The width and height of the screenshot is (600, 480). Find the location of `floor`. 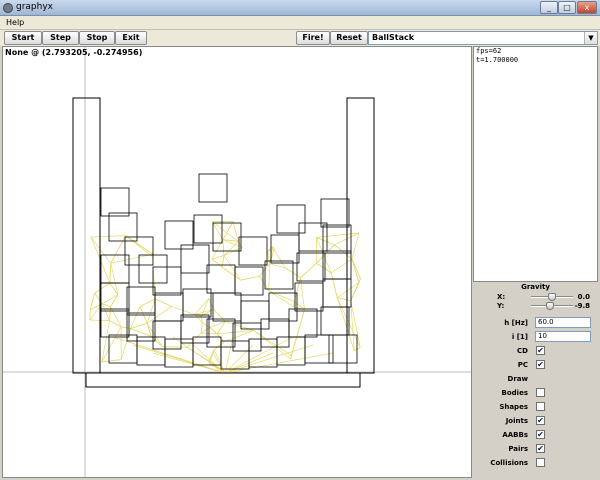

floor is located at coordinates (223, 380).